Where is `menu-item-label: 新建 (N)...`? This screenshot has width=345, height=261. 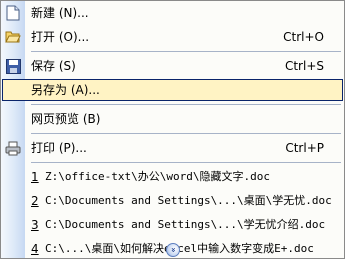
menu-item-label: 新建 (N)... is located at coordinates (60, 13).